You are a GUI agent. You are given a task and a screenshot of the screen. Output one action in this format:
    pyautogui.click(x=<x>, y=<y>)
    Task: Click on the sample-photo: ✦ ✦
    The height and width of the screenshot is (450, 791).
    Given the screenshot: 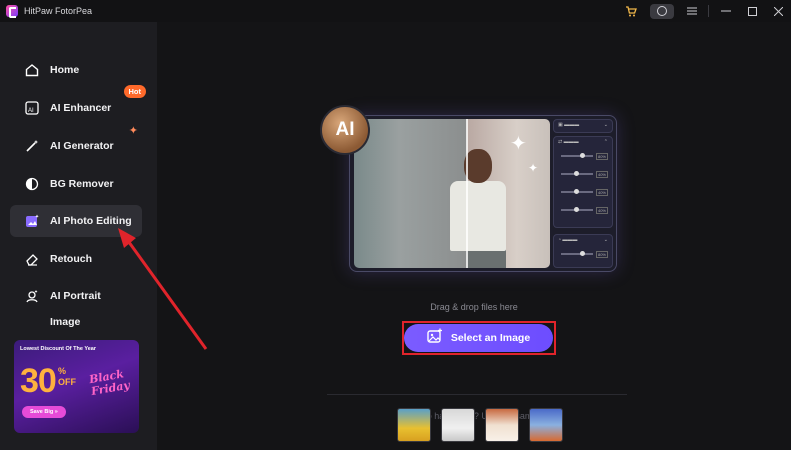 What is the action you would take?
    pyautogui.click(x=452, y=193)
    